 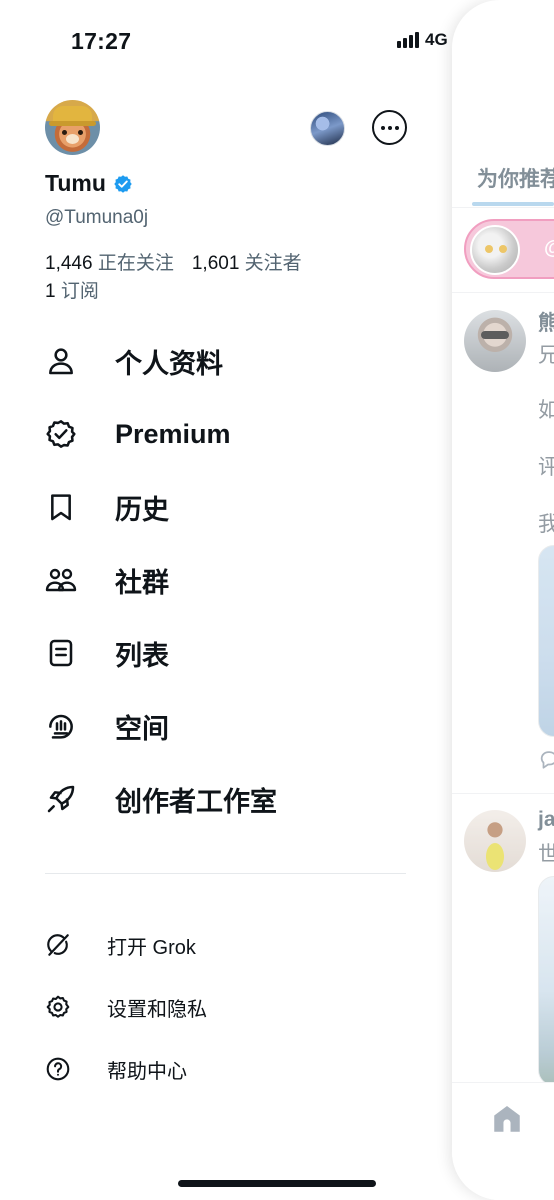 I want to click on follow-stats: 1,446 正在关注 1,601 关注者, so click(x=173, y=261).